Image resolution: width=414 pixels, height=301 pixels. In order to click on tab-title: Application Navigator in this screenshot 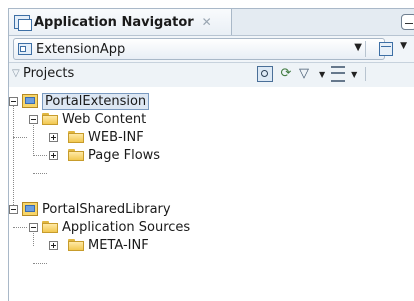, I will do `click(114, 22)`.